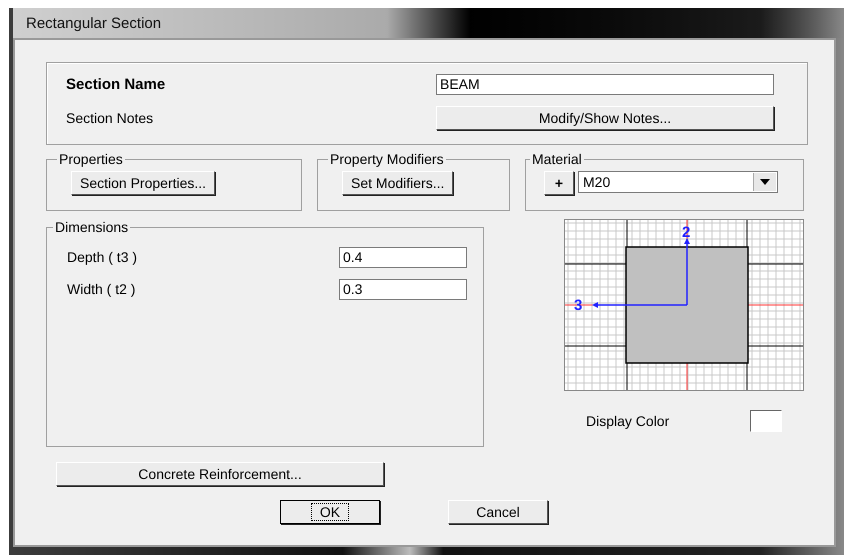 The height and width of the screenshot is (555, 844). What do you see at coordinates (628, 421) in the screenshot?
I see `display-color-label: Display Color` at bounding box center [628, 421].